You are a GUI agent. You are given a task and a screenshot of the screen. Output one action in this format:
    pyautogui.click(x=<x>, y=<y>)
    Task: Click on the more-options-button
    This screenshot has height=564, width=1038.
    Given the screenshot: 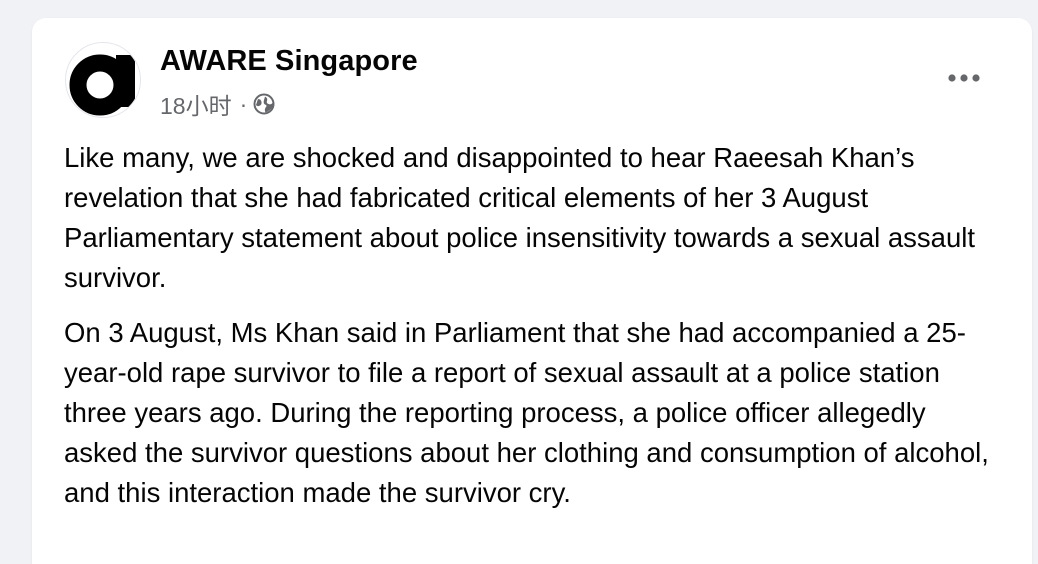 What is the action you would take?
    pyautogui.click(x=964, y=78)
    